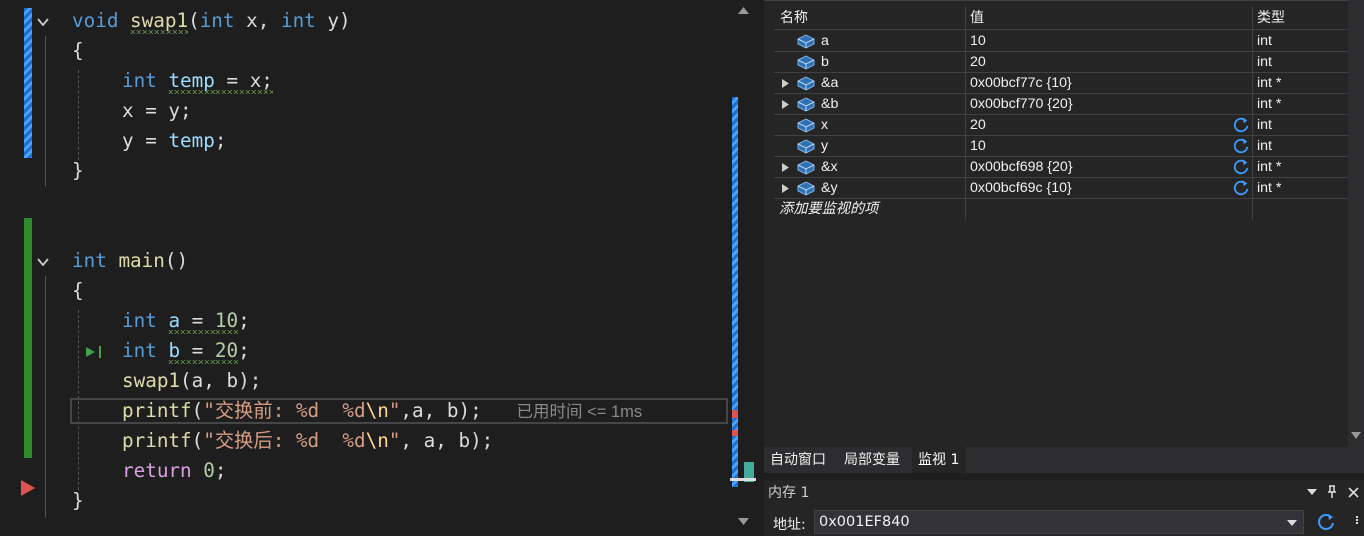 Image resolution: width=1364 pixels, height=536 pixels. I want to click on code-line-15: return 0;, so click(174, 470).